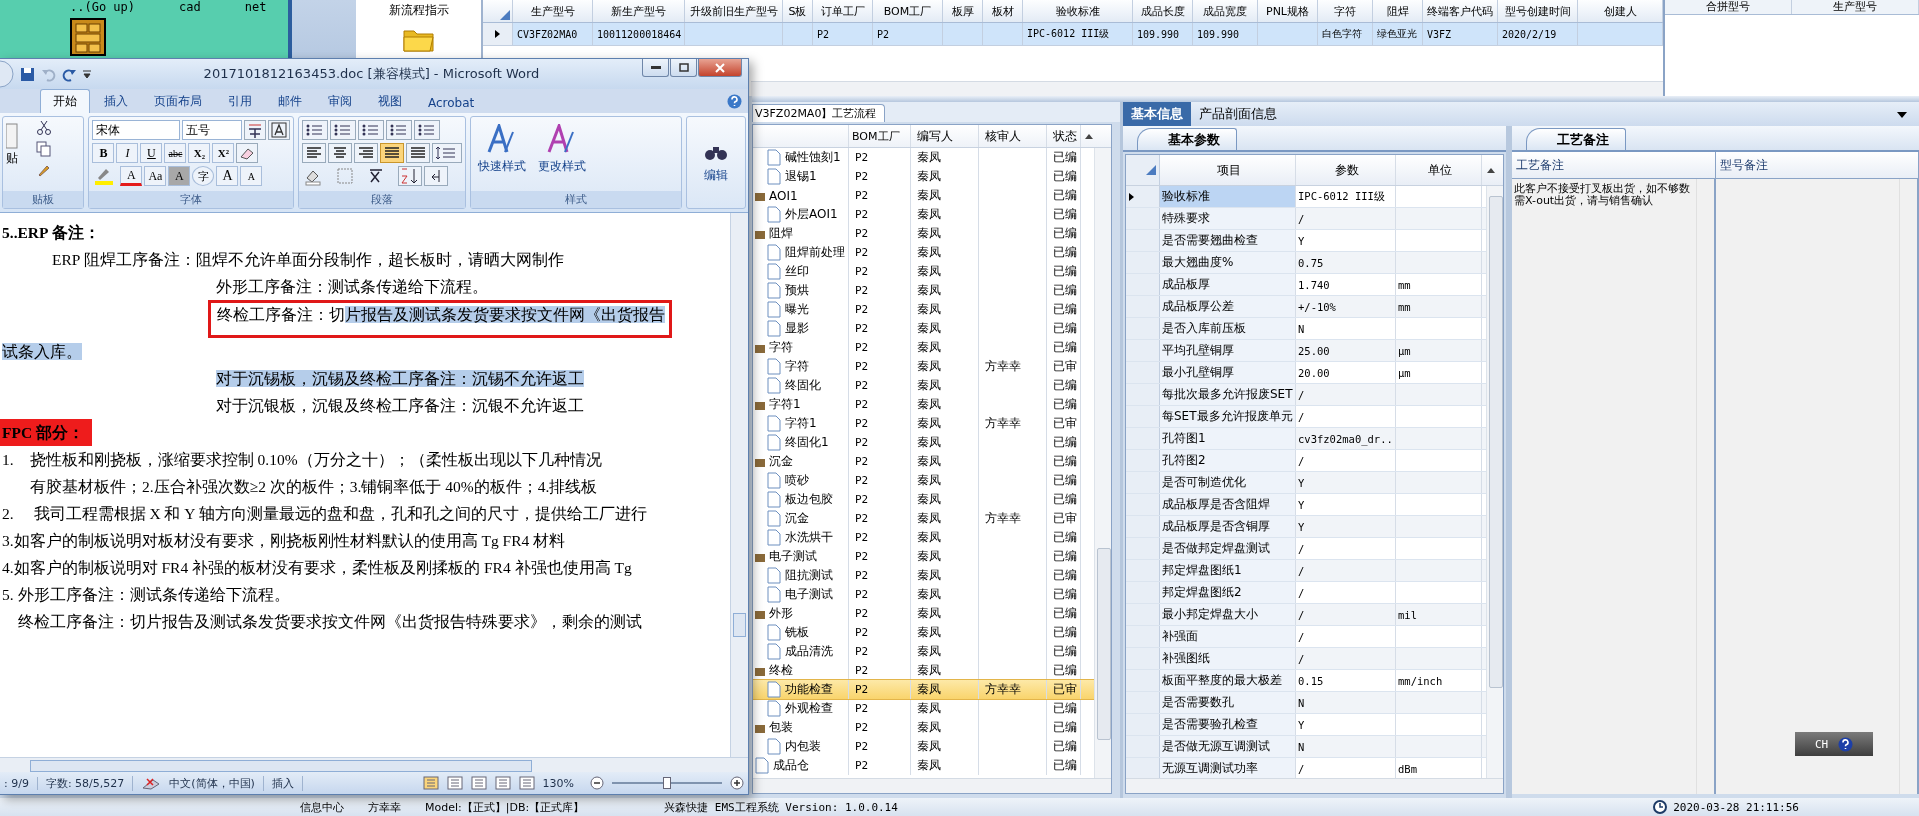 Image resolution: width=1919 pixels, height=816 pixels. What do you see at coordinates (819, 113) in the screenshot?
I see `panel-tab: V3FZ02MA0】工艺流程` at bounding box center [819, 113].